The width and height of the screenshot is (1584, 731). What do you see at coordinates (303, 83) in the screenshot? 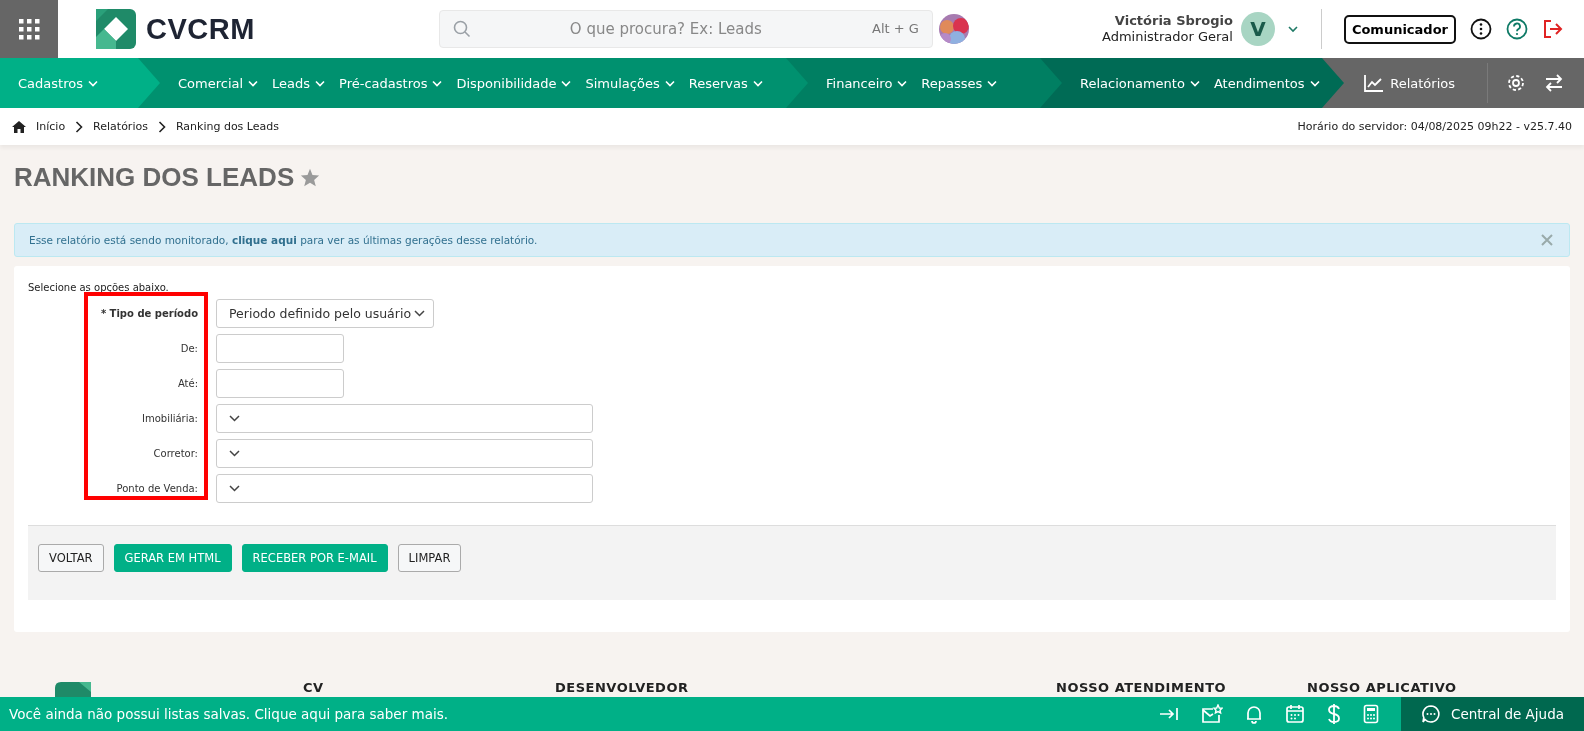
I see `nav-menu-item: Leads` at bounding box center [303, 83].